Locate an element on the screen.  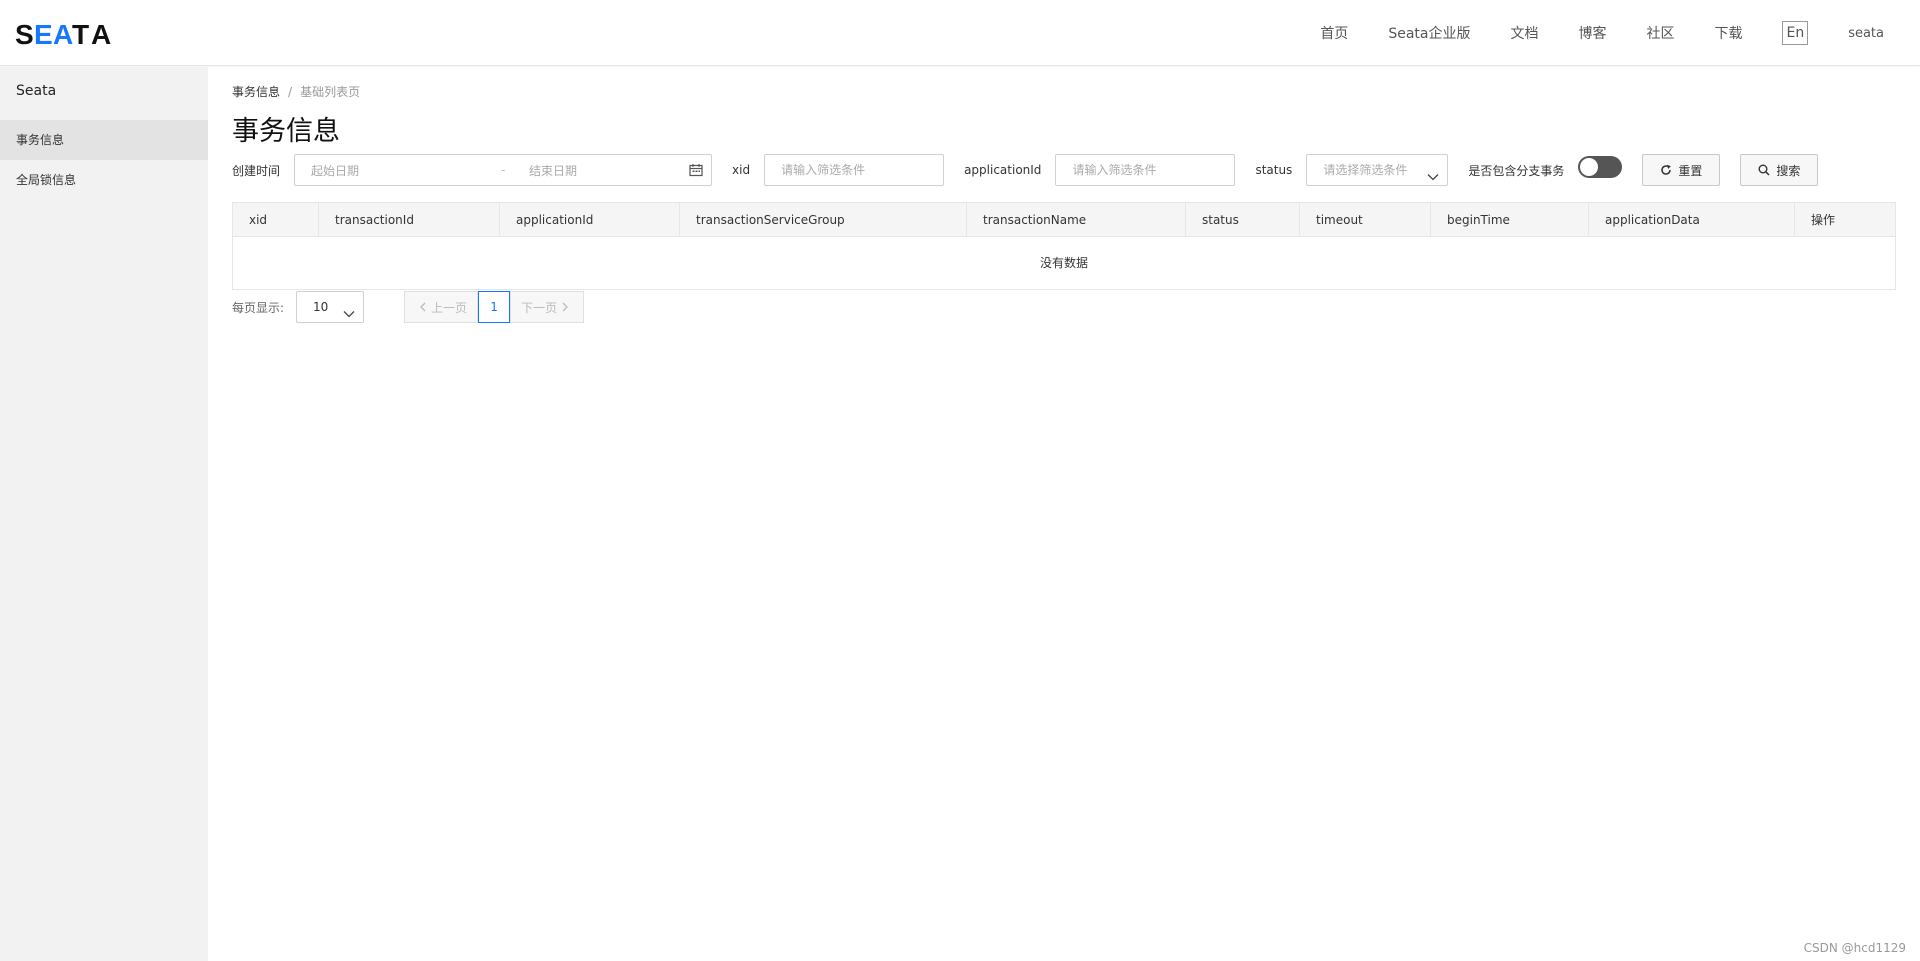
column-header-xid: xid is located at coordinates (276, 219).